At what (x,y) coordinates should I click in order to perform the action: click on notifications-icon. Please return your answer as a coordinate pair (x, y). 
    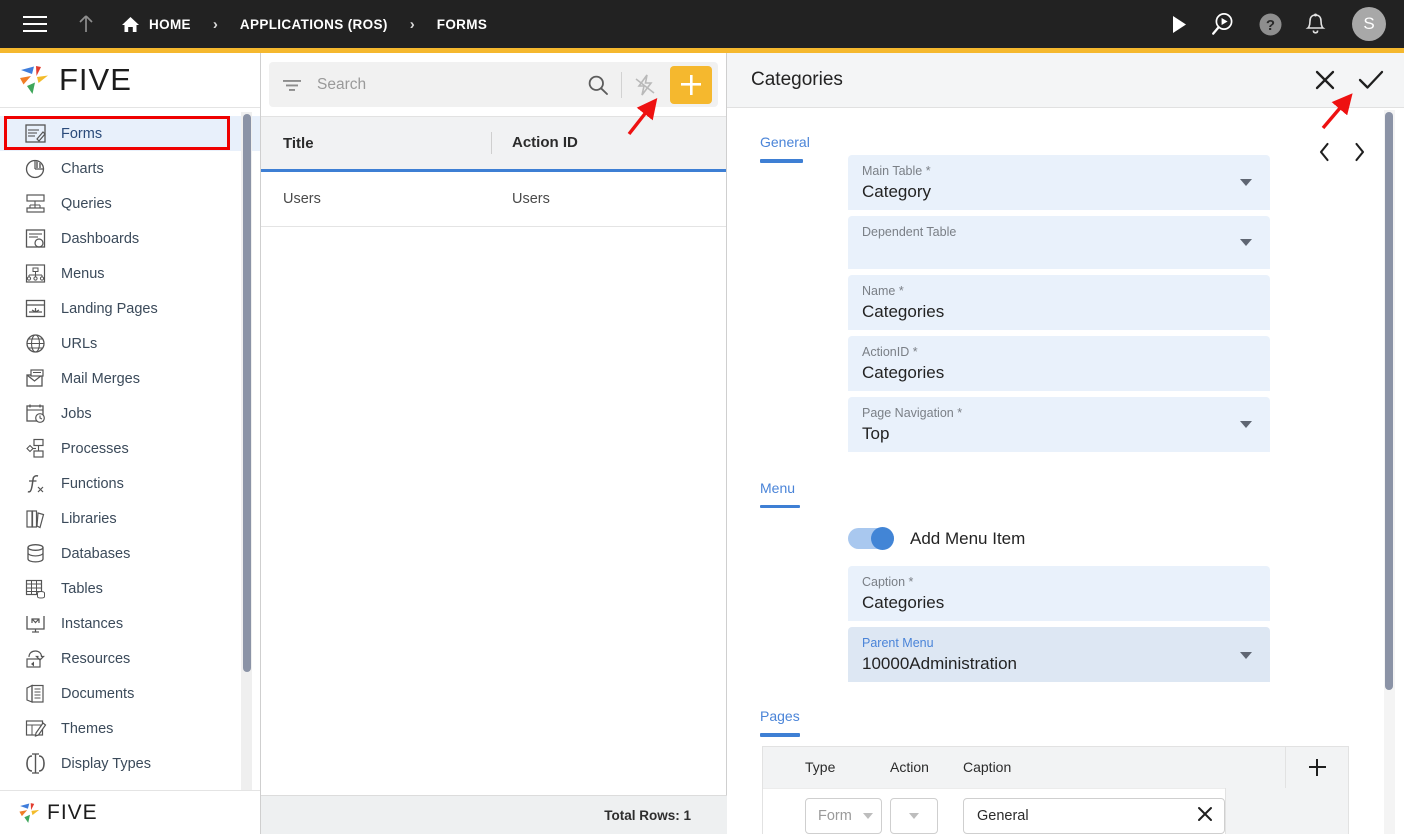
    Looking at the image, I should click on (1315, 24).